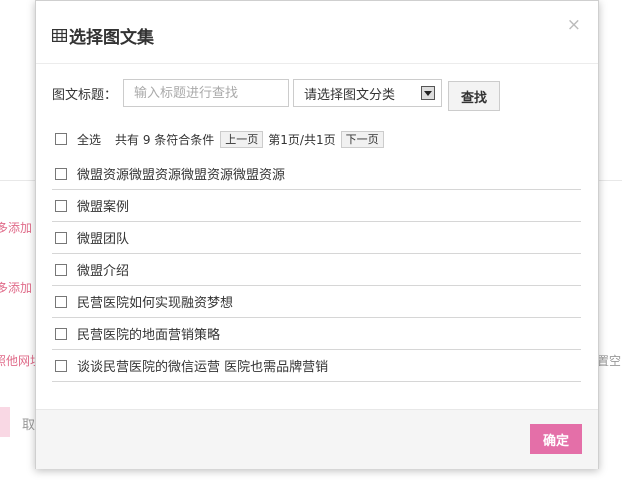 Image resolution: width=622 pixels, height=483 pixels. I want to click on result-count: 共有 9 条符合条件, so click(165, 139).